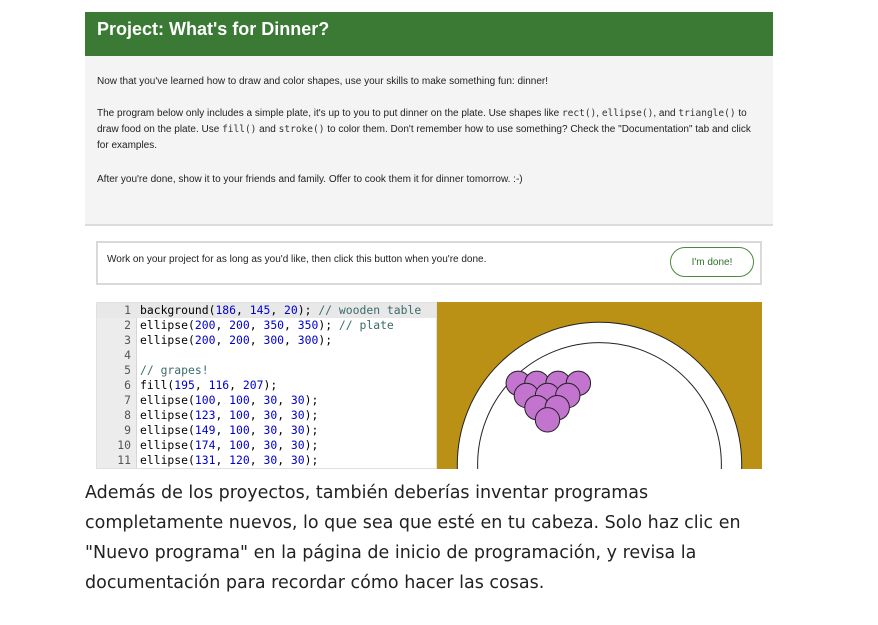 Image resolution: width=878 pixels, height=625 pixels. Describe the element at coordinates (172, 370) in the screenshot. I see `code-text: // grapes!` at that location.